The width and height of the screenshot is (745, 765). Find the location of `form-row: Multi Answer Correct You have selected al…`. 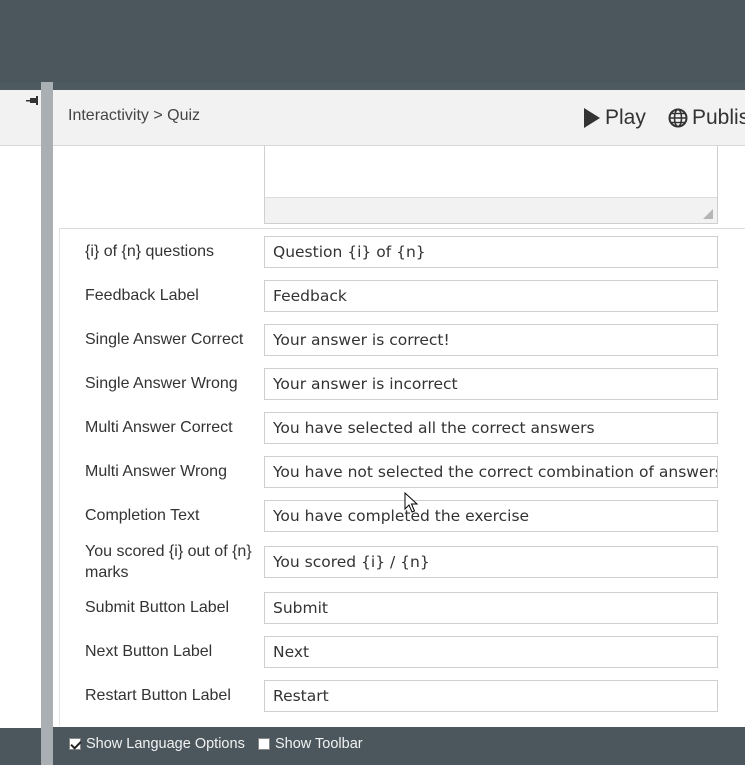

form-row: Multi Answer Correct You have selected al… is located at coordinates (399, 428).